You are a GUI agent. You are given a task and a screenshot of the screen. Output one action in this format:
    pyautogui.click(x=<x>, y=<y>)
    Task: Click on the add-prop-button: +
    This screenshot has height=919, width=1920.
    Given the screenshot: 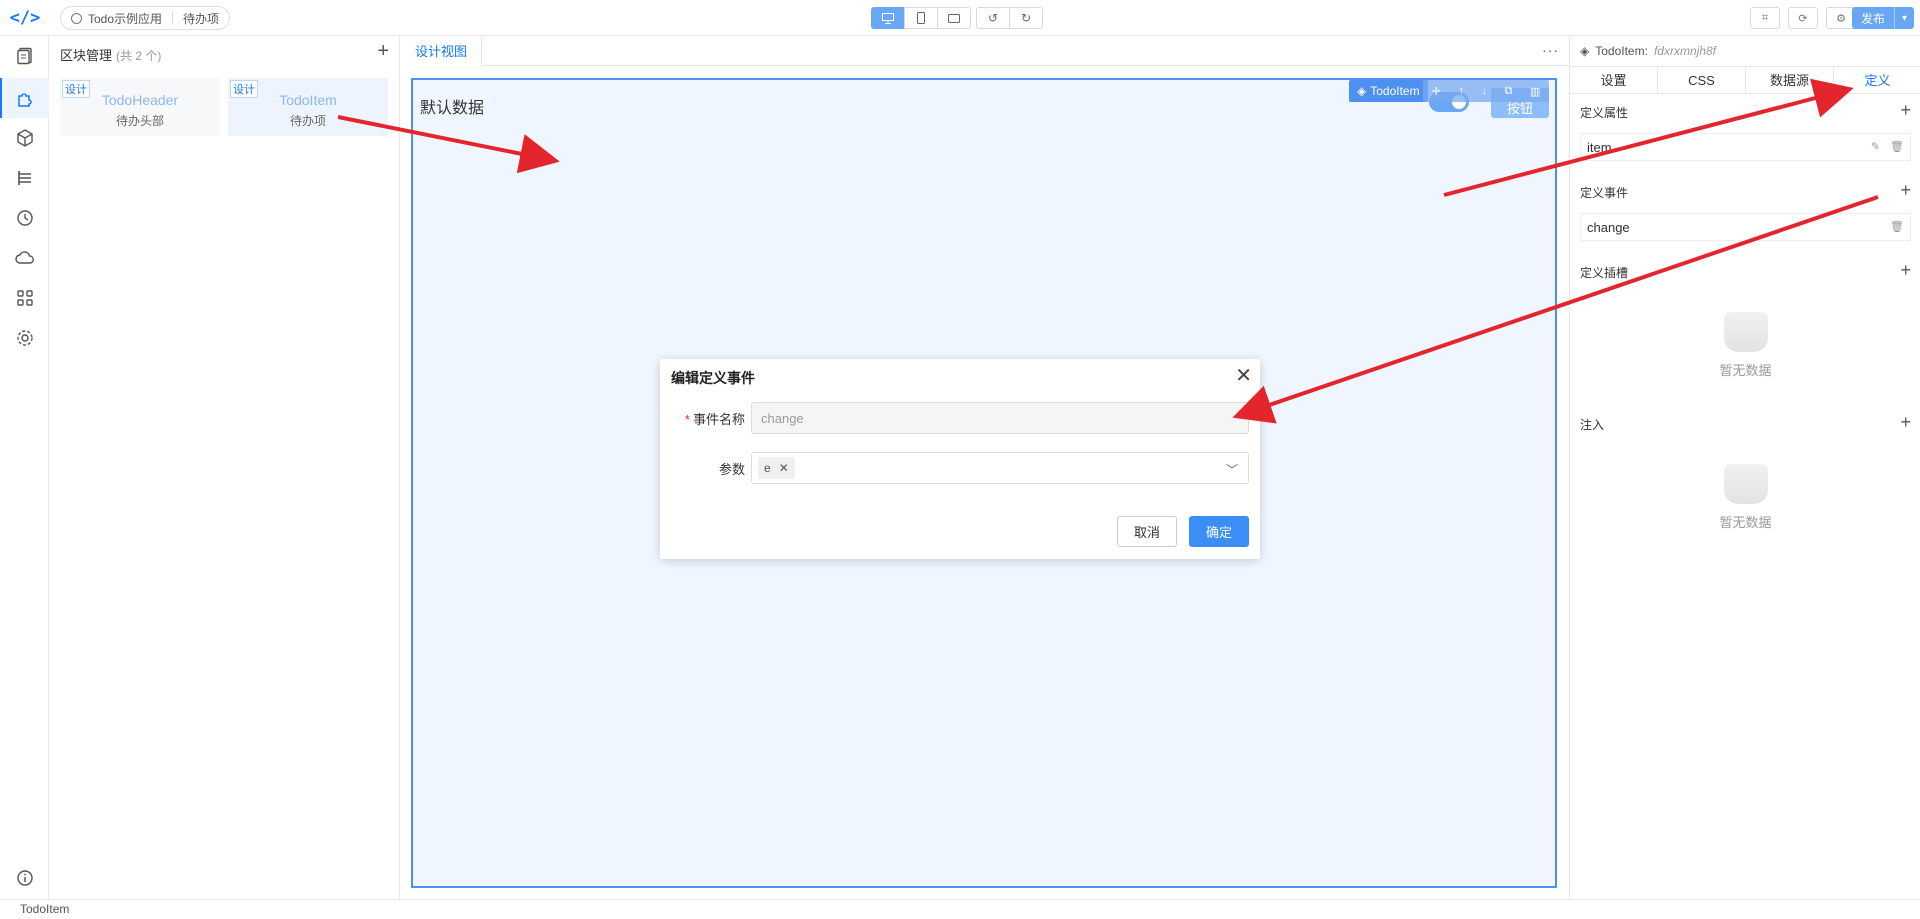 What is the action you would take?
    pyautogui.click(x=1905, y=110)
    